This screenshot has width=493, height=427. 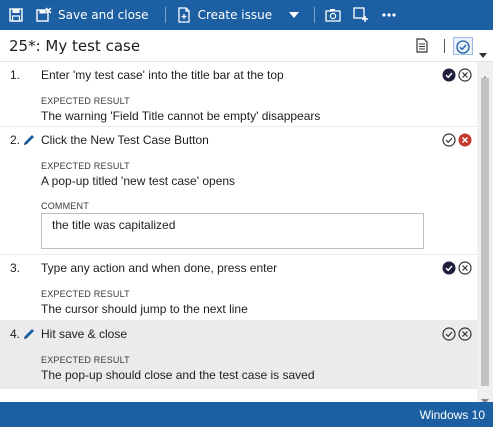 What do you see at coordinates (452, 47) in the screenshot?
I see `title-actions` at bounding box center [452, 47].